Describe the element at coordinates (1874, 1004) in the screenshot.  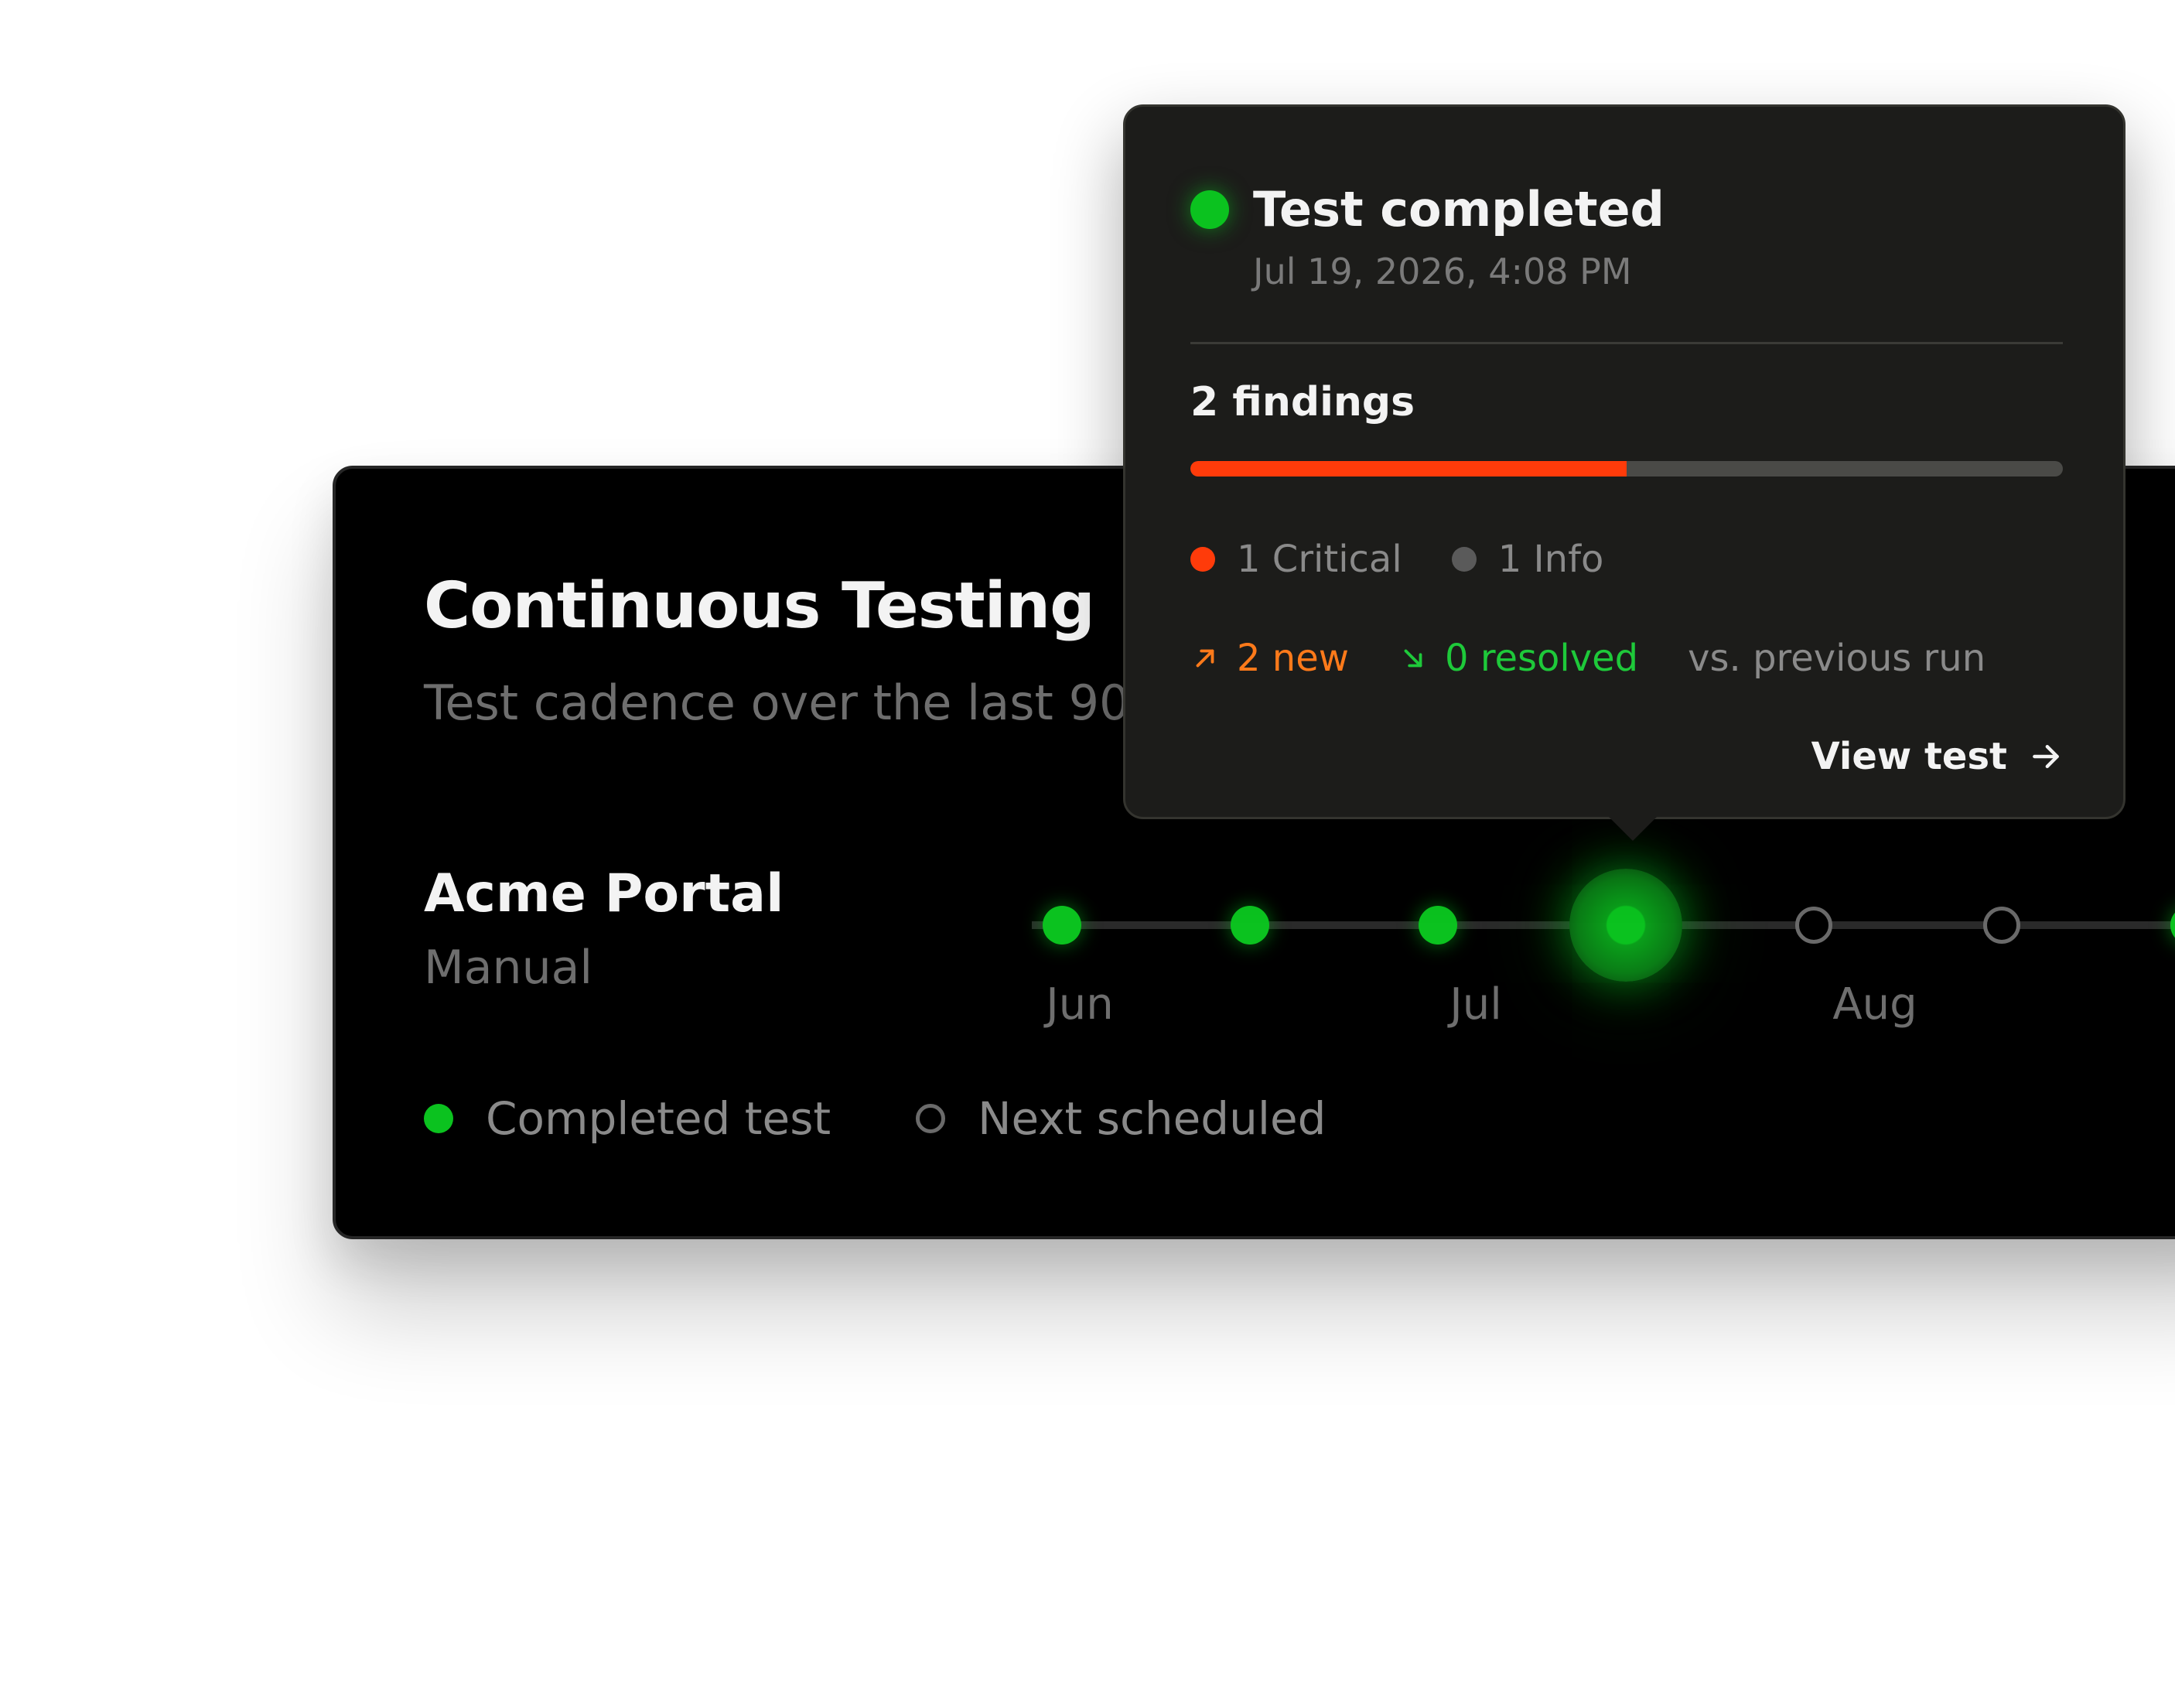
I see `month-label-aug: Aug` at that location.